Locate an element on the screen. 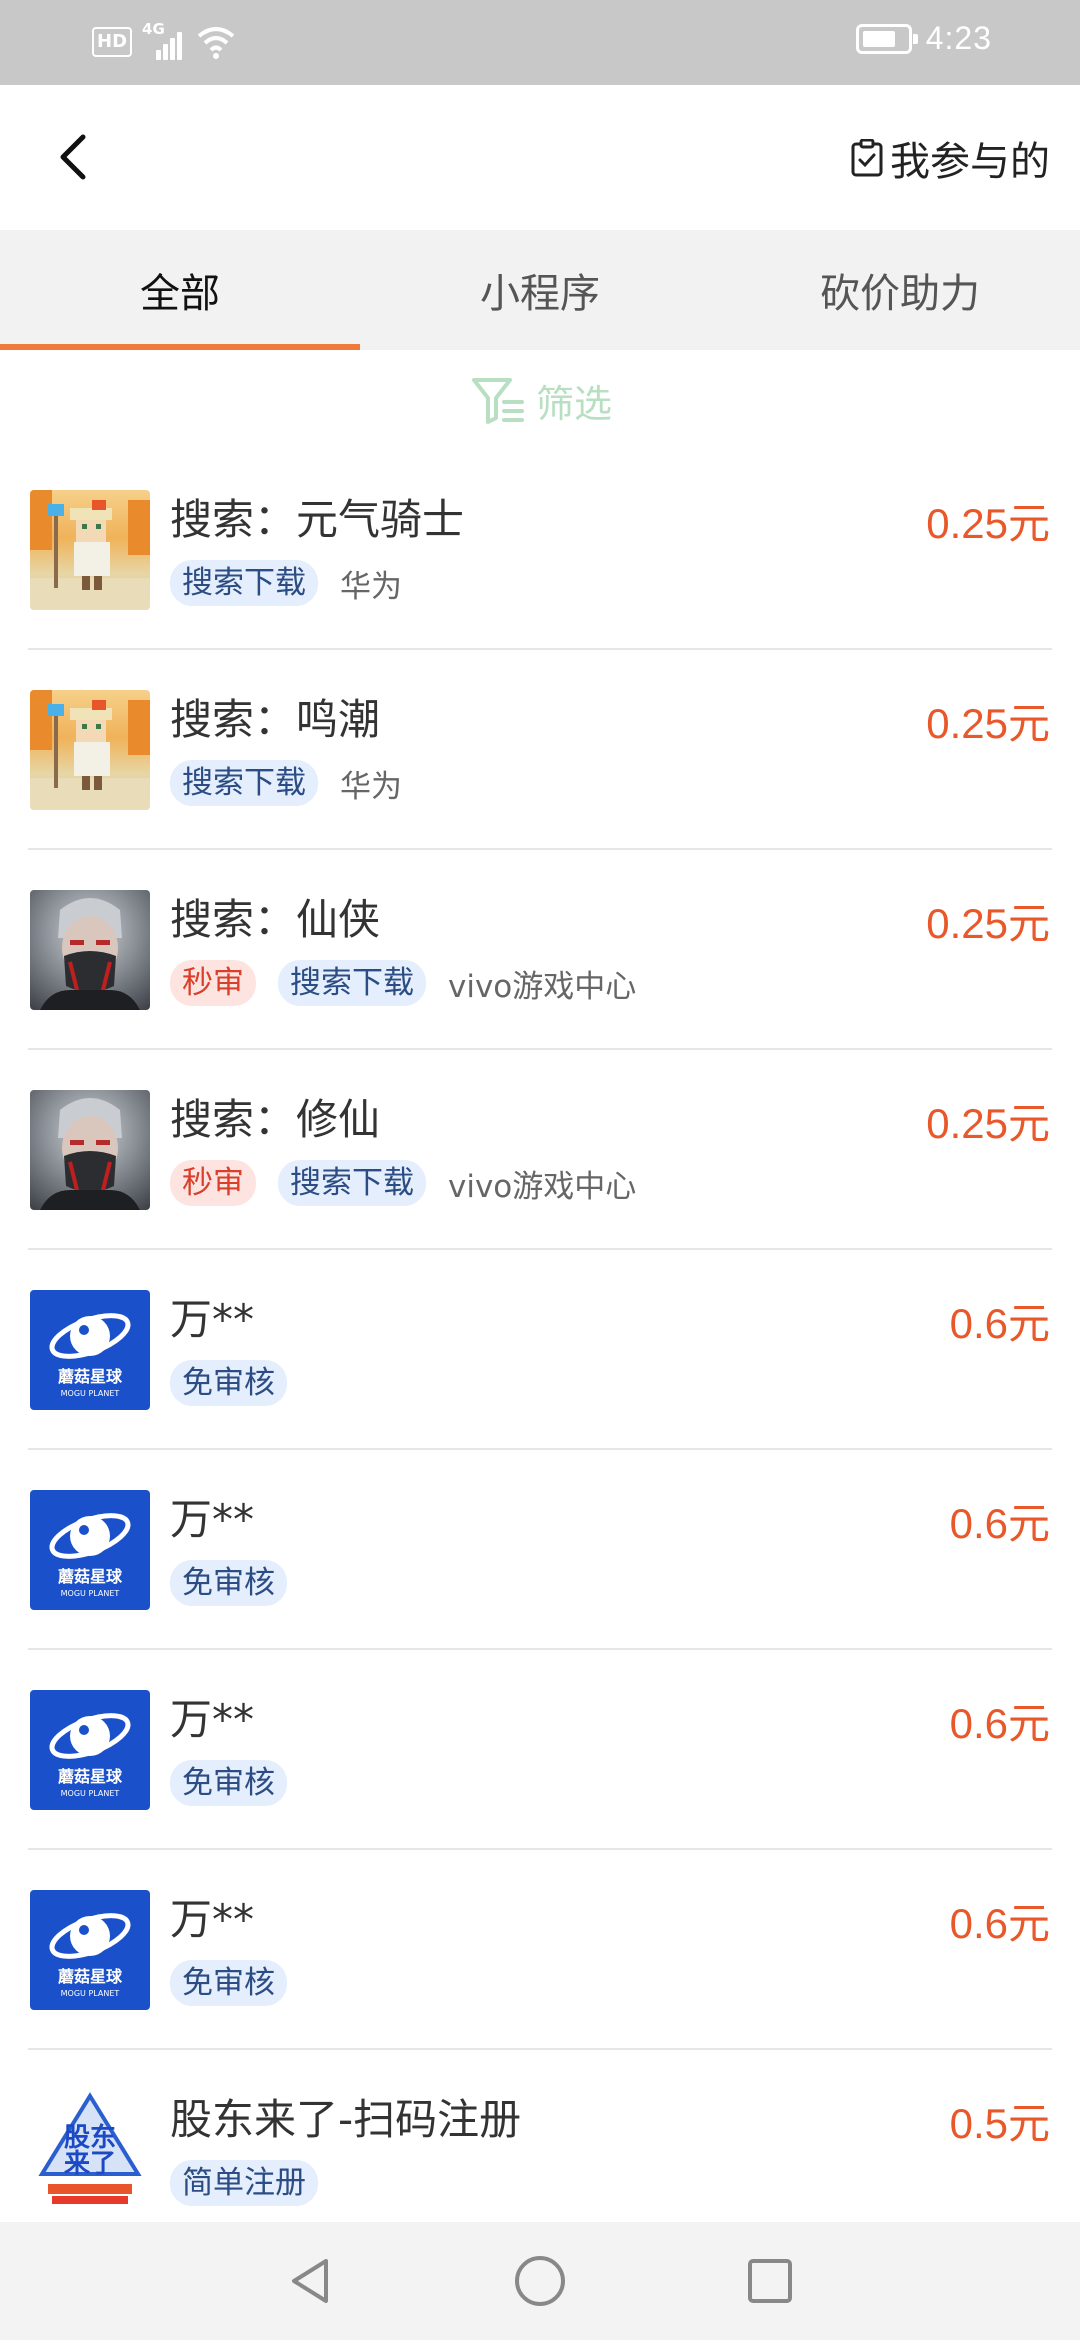  tab-bar: 全部 小程序 砍价助力 is located at coordinates (540, 290).